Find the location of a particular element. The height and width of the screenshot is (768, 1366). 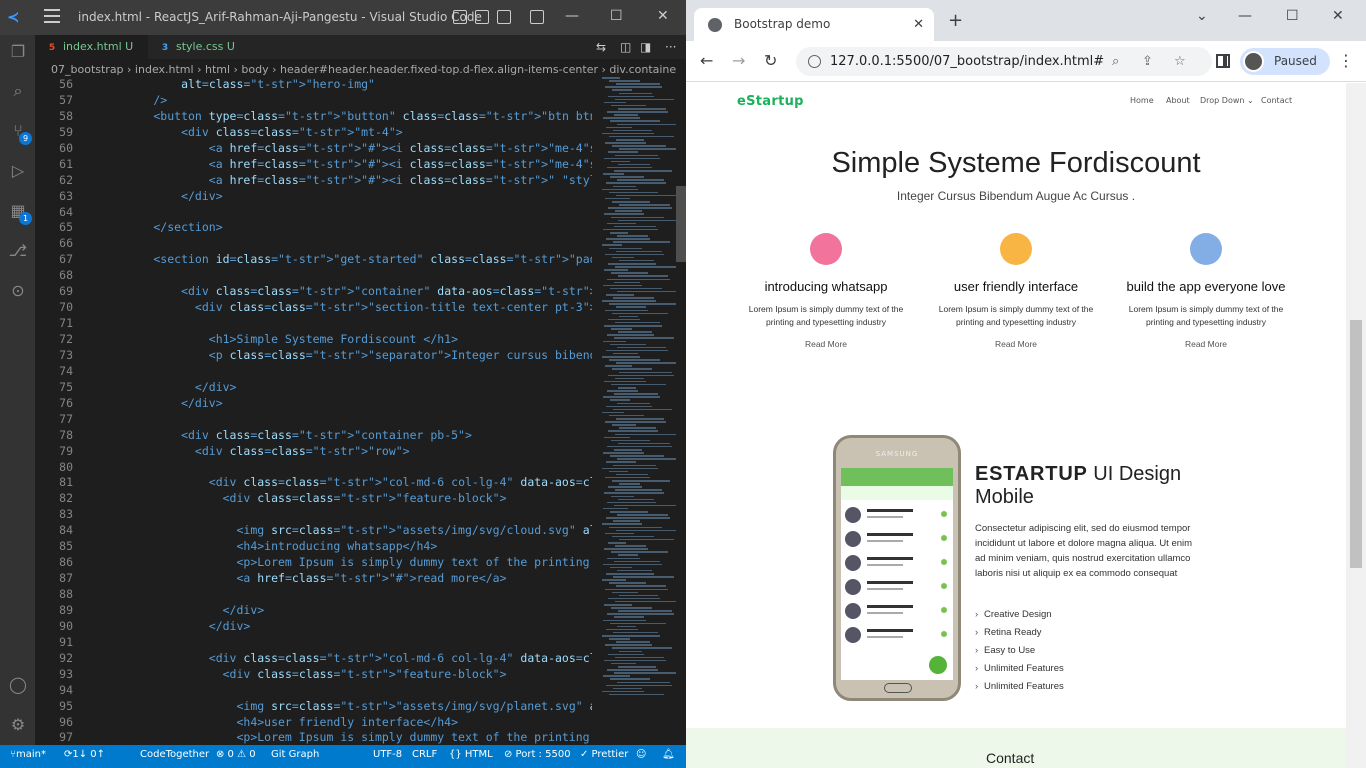

tab-search-chevron-icon: ⌄ is located at coordinates (1202, 16).